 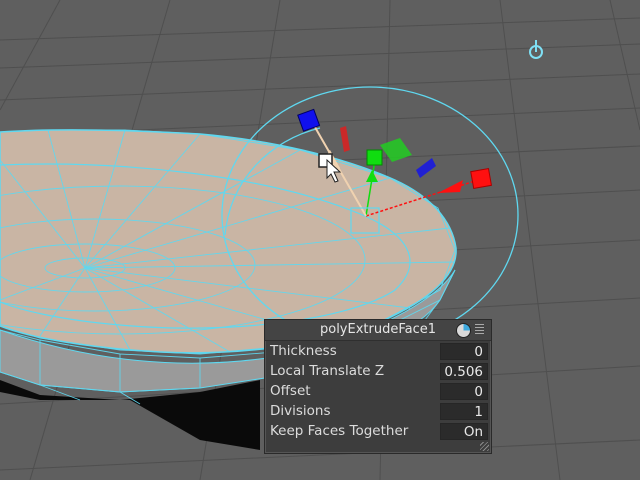 I want to click on attr-label: Local Translate Z, so click(x=327, y=371).